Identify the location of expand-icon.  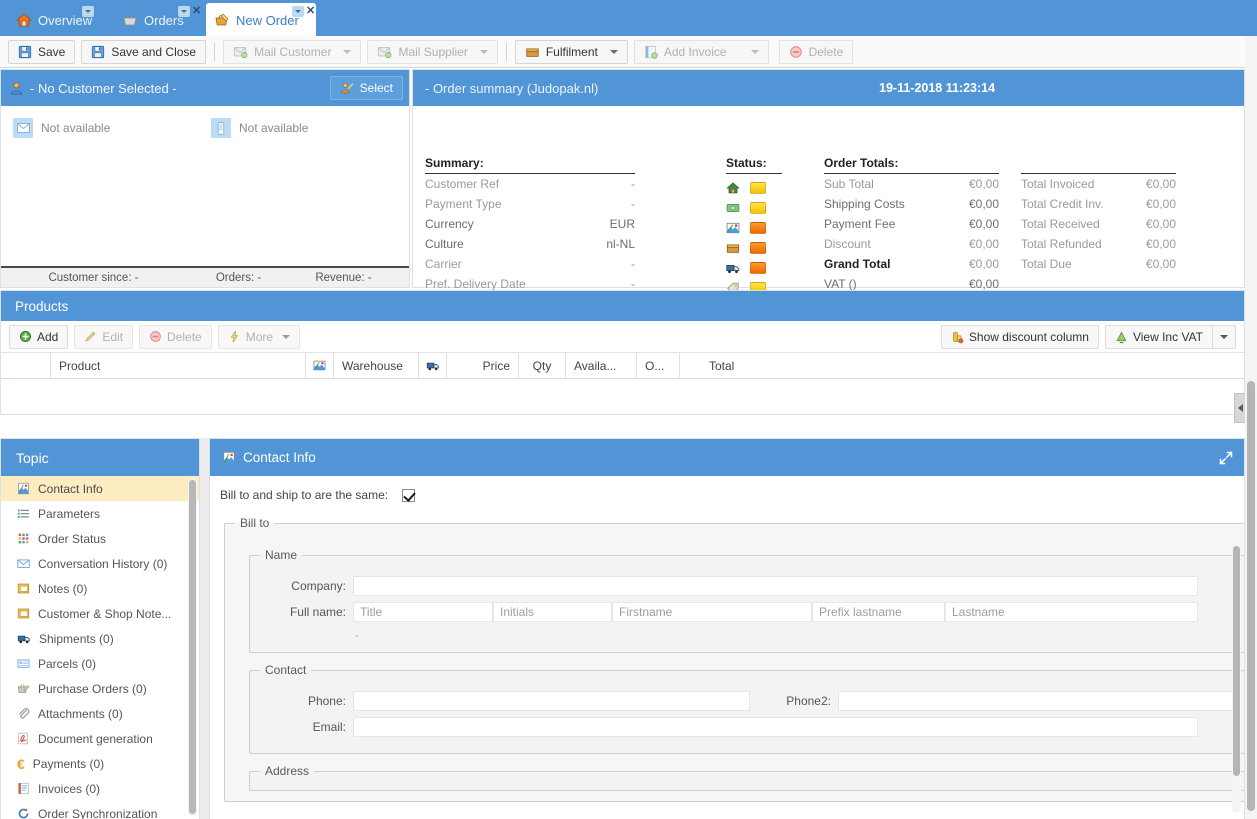
(1226, 458).